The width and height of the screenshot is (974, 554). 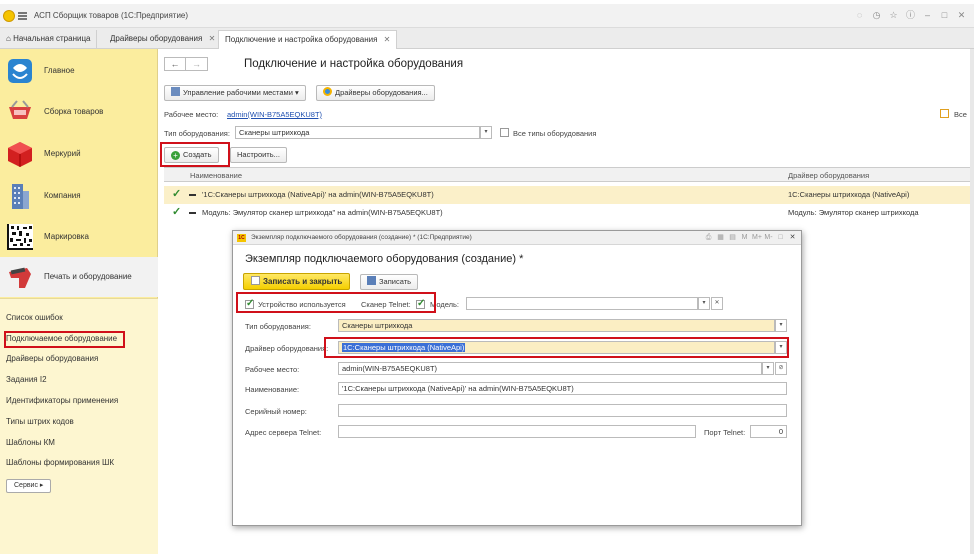 What do you see at coordinates (859, 15) in the screenshot?
I see `bell-icon: ◌` at bounding box center [859, 15].